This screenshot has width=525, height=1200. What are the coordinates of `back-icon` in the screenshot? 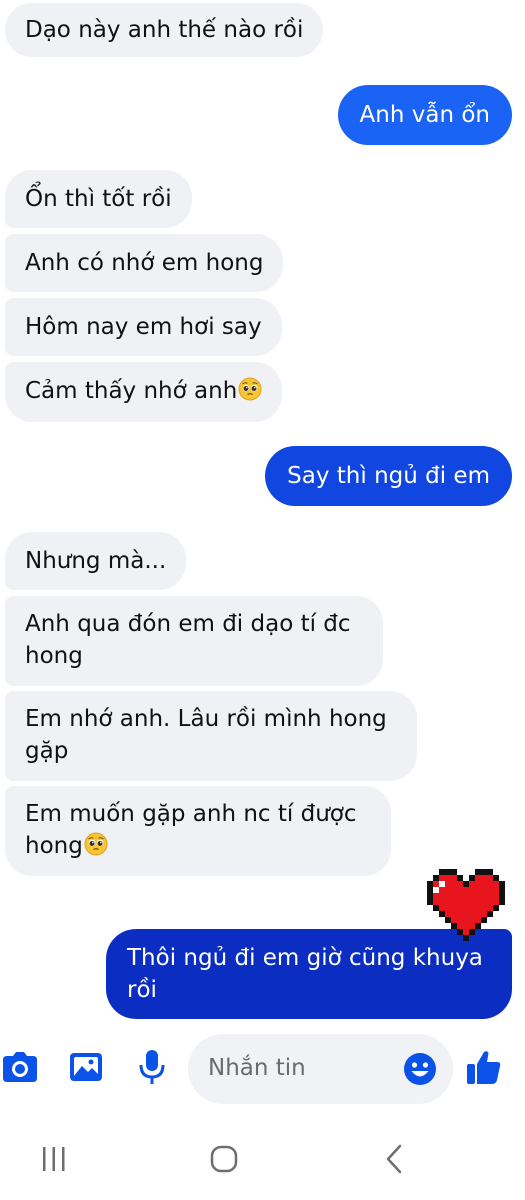 It's located at (394, 1159).